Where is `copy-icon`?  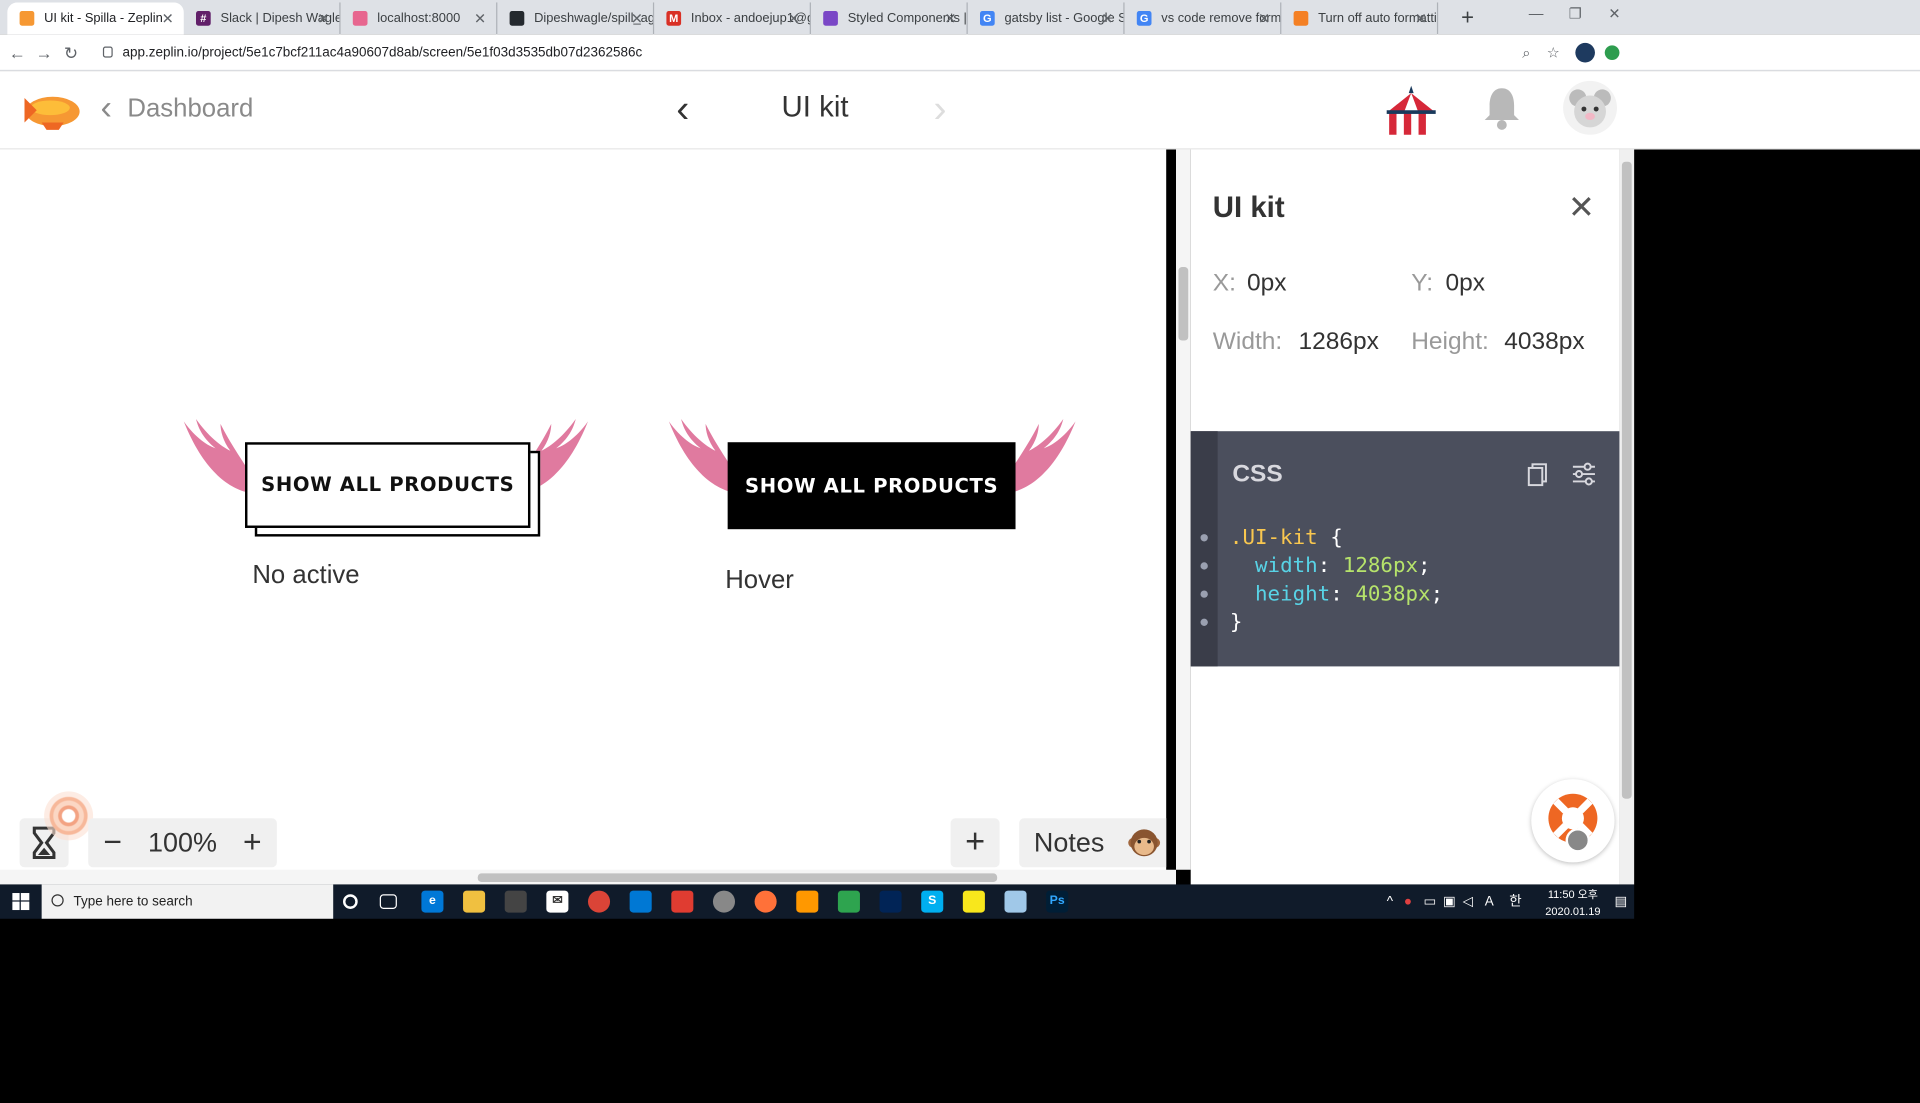 copy-icon is located at coordinates (1537, 474).